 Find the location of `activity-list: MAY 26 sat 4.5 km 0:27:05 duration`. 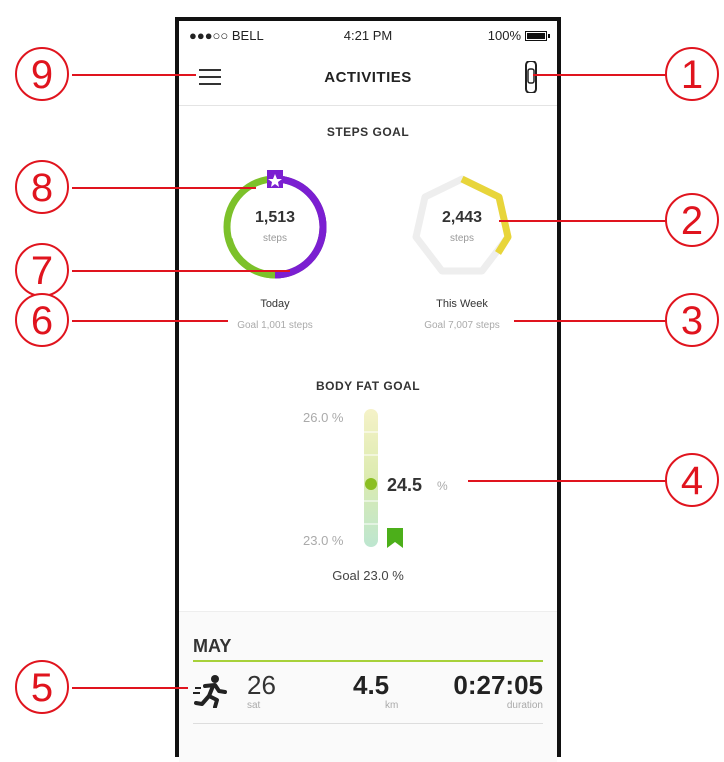

activity-list: MAY 26 sat 4.5 km 0:27:05 duration is located at coordinates (368, 686).